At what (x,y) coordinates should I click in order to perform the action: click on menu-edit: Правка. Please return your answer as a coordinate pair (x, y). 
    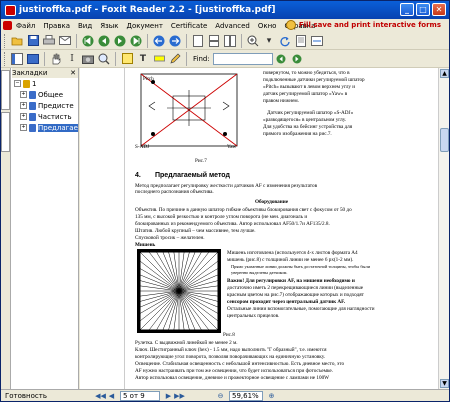
    Looking at the image, I should click on (56, 26).